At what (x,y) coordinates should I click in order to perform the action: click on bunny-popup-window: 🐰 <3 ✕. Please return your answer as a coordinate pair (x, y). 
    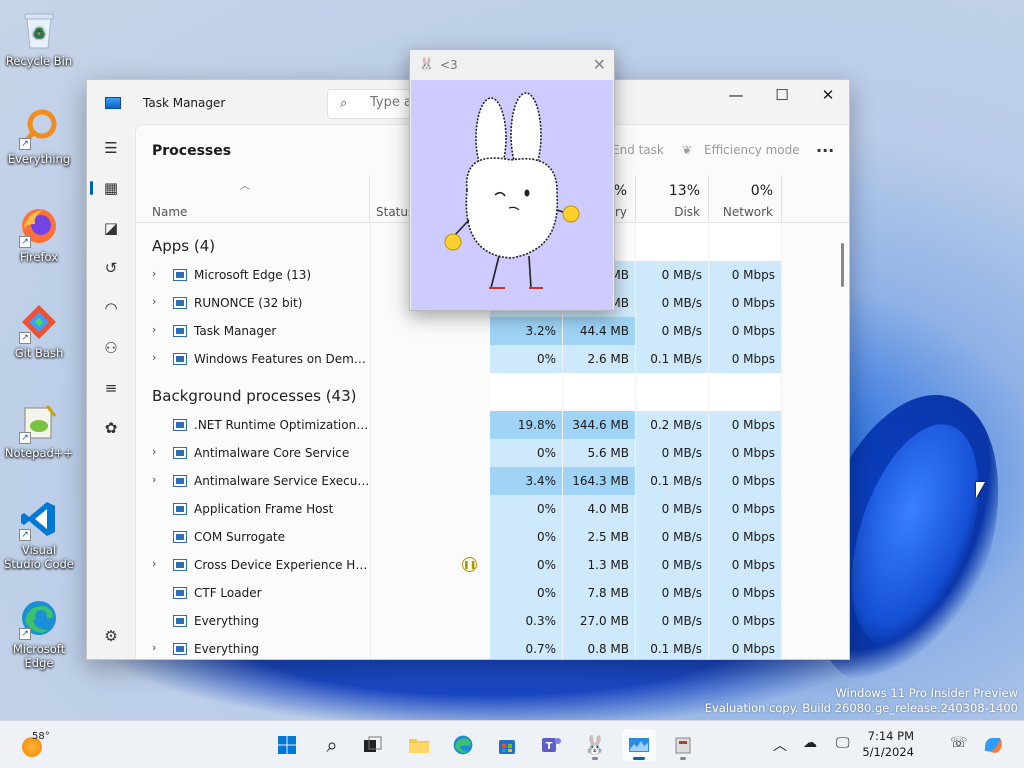
    Looking at the image, I should click on (512, 180).